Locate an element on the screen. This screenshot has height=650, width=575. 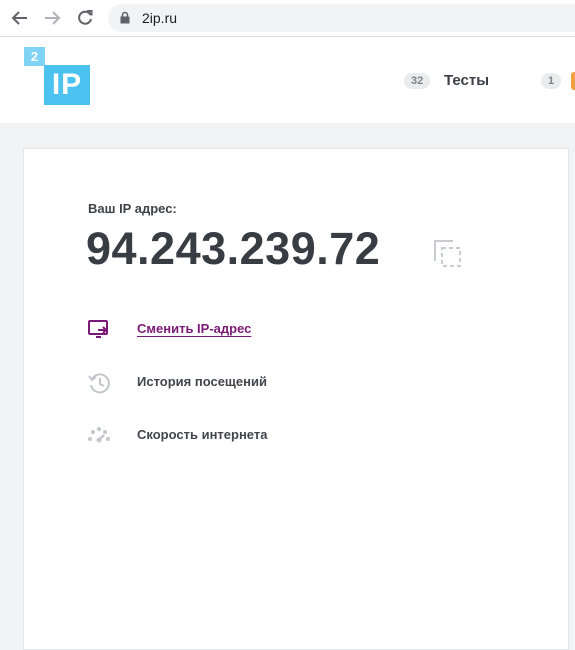
site-header: 2 IP 32 Тесты 1 is located at coordinates (287, 80).